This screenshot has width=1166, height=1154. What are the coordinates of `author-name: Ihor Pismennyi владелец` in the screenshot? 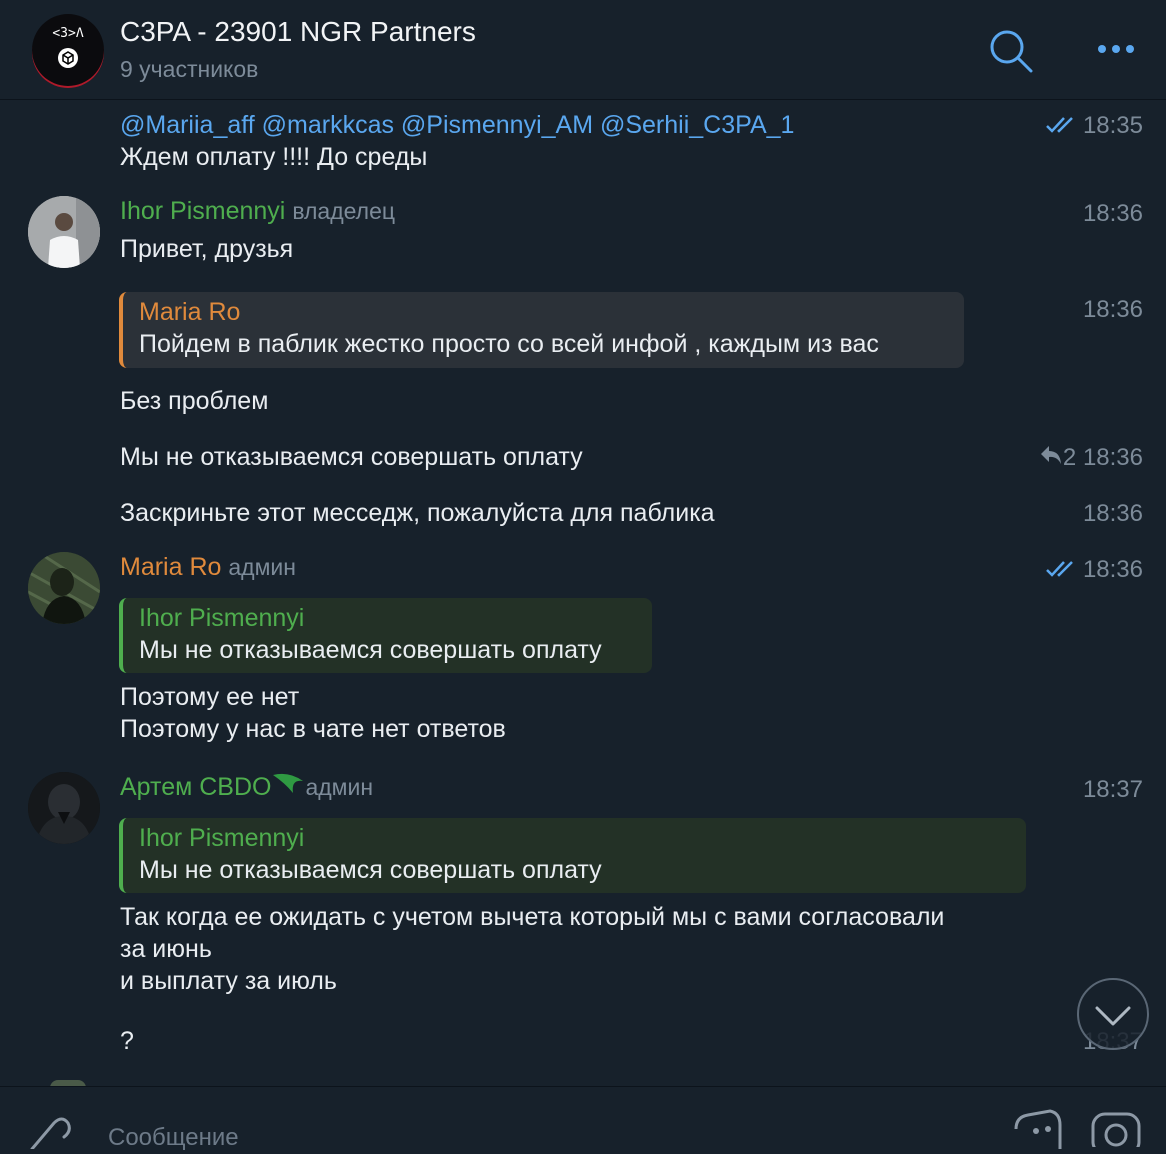 It's located at (257, 211).